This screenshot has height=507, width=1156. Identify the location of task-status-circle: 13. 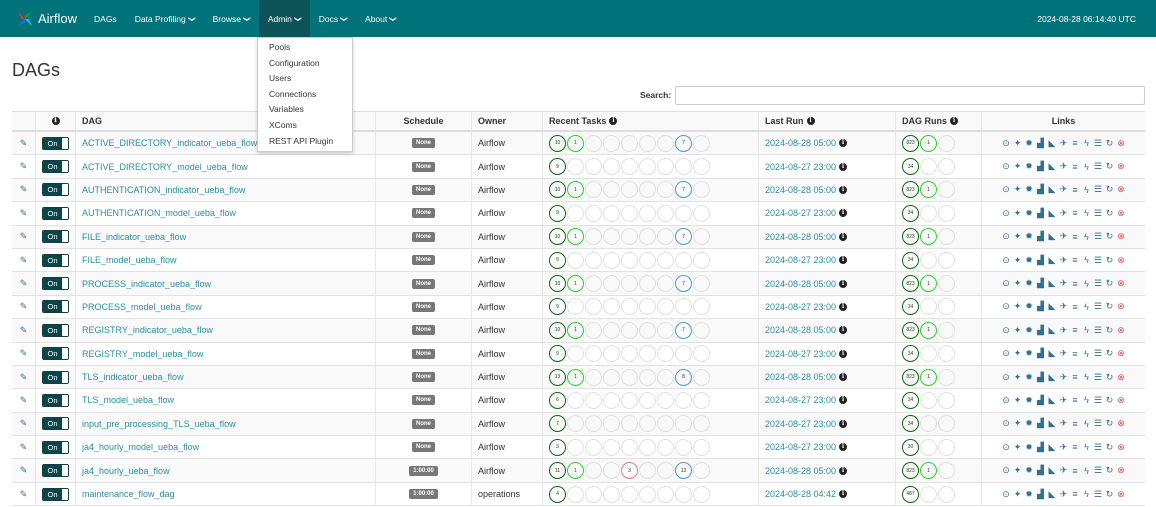
(683, 471).